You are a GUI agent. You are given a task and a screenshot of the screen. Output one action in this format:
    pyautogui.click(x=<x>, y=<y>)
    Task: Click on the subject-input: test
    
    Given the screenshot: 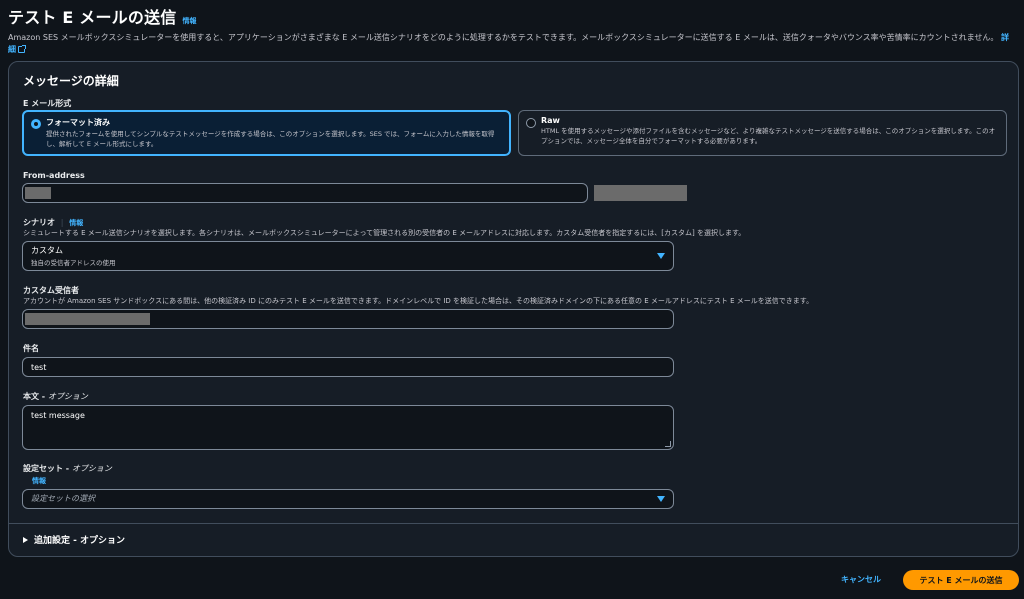 What is the action you would take?
    pyautogui.click(x=348, y=367)
    